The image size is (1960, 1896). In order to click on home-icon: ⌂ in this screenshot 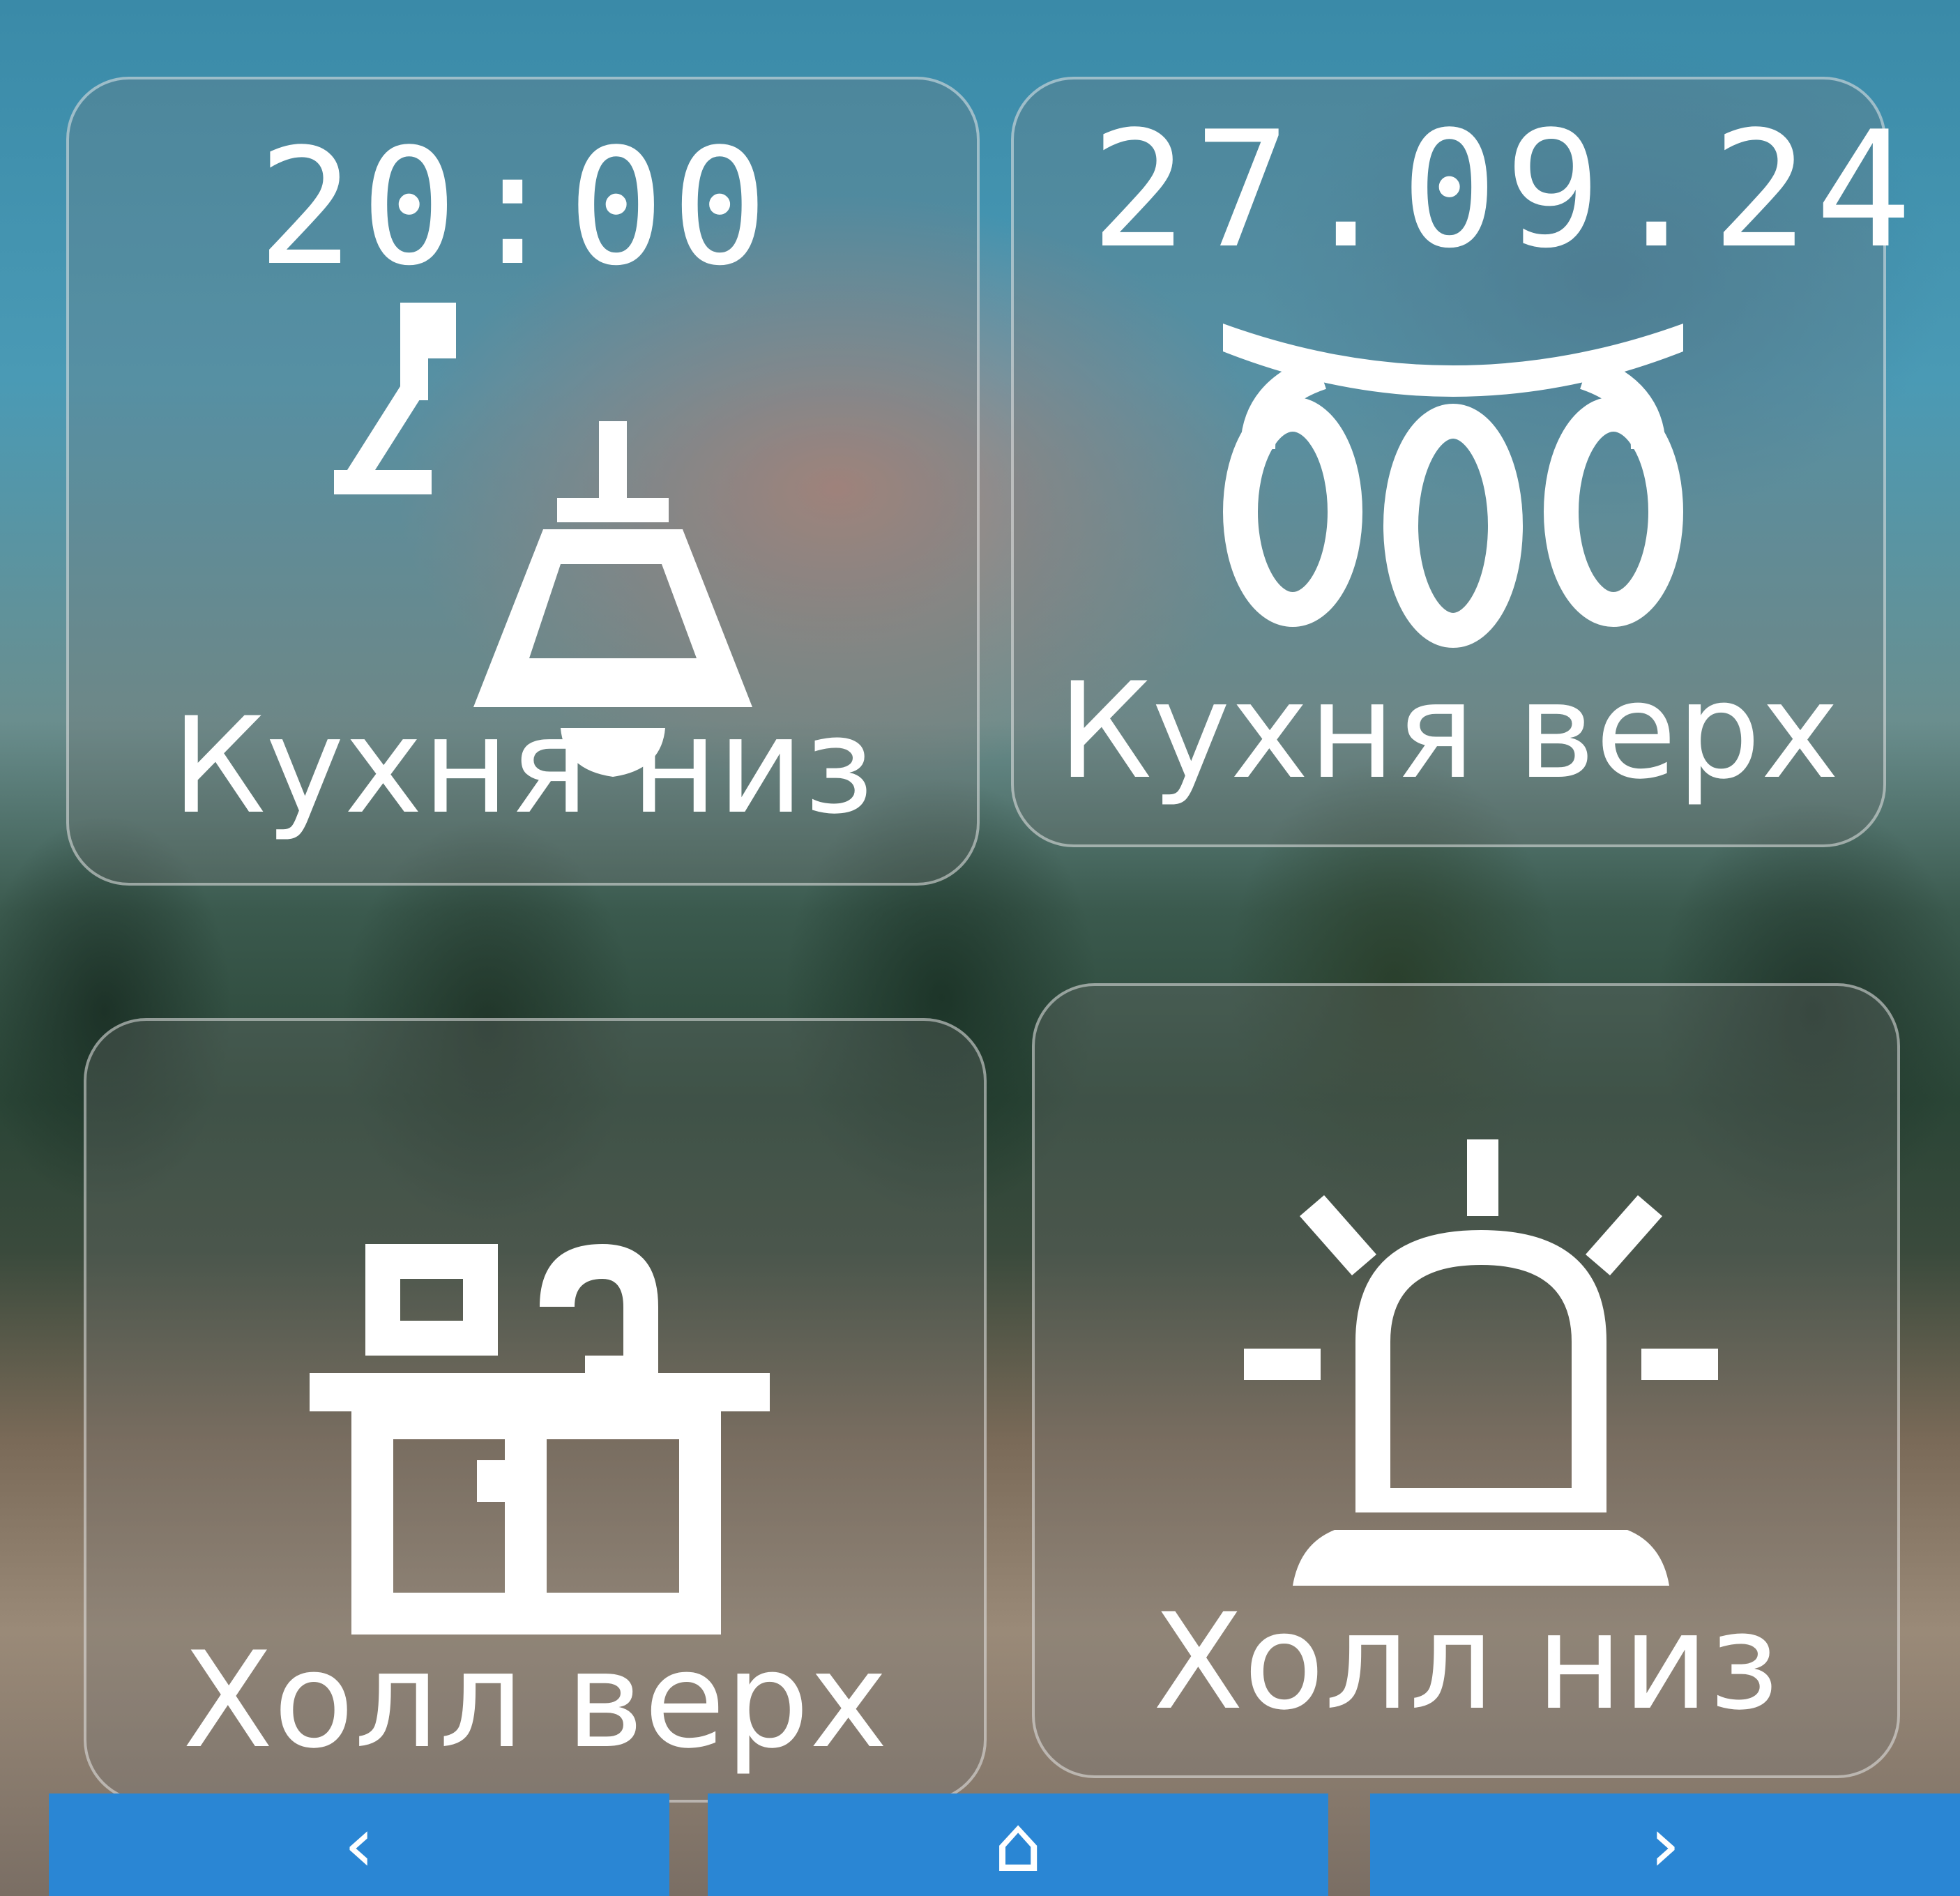, I will do `click(1018, 1844)`.